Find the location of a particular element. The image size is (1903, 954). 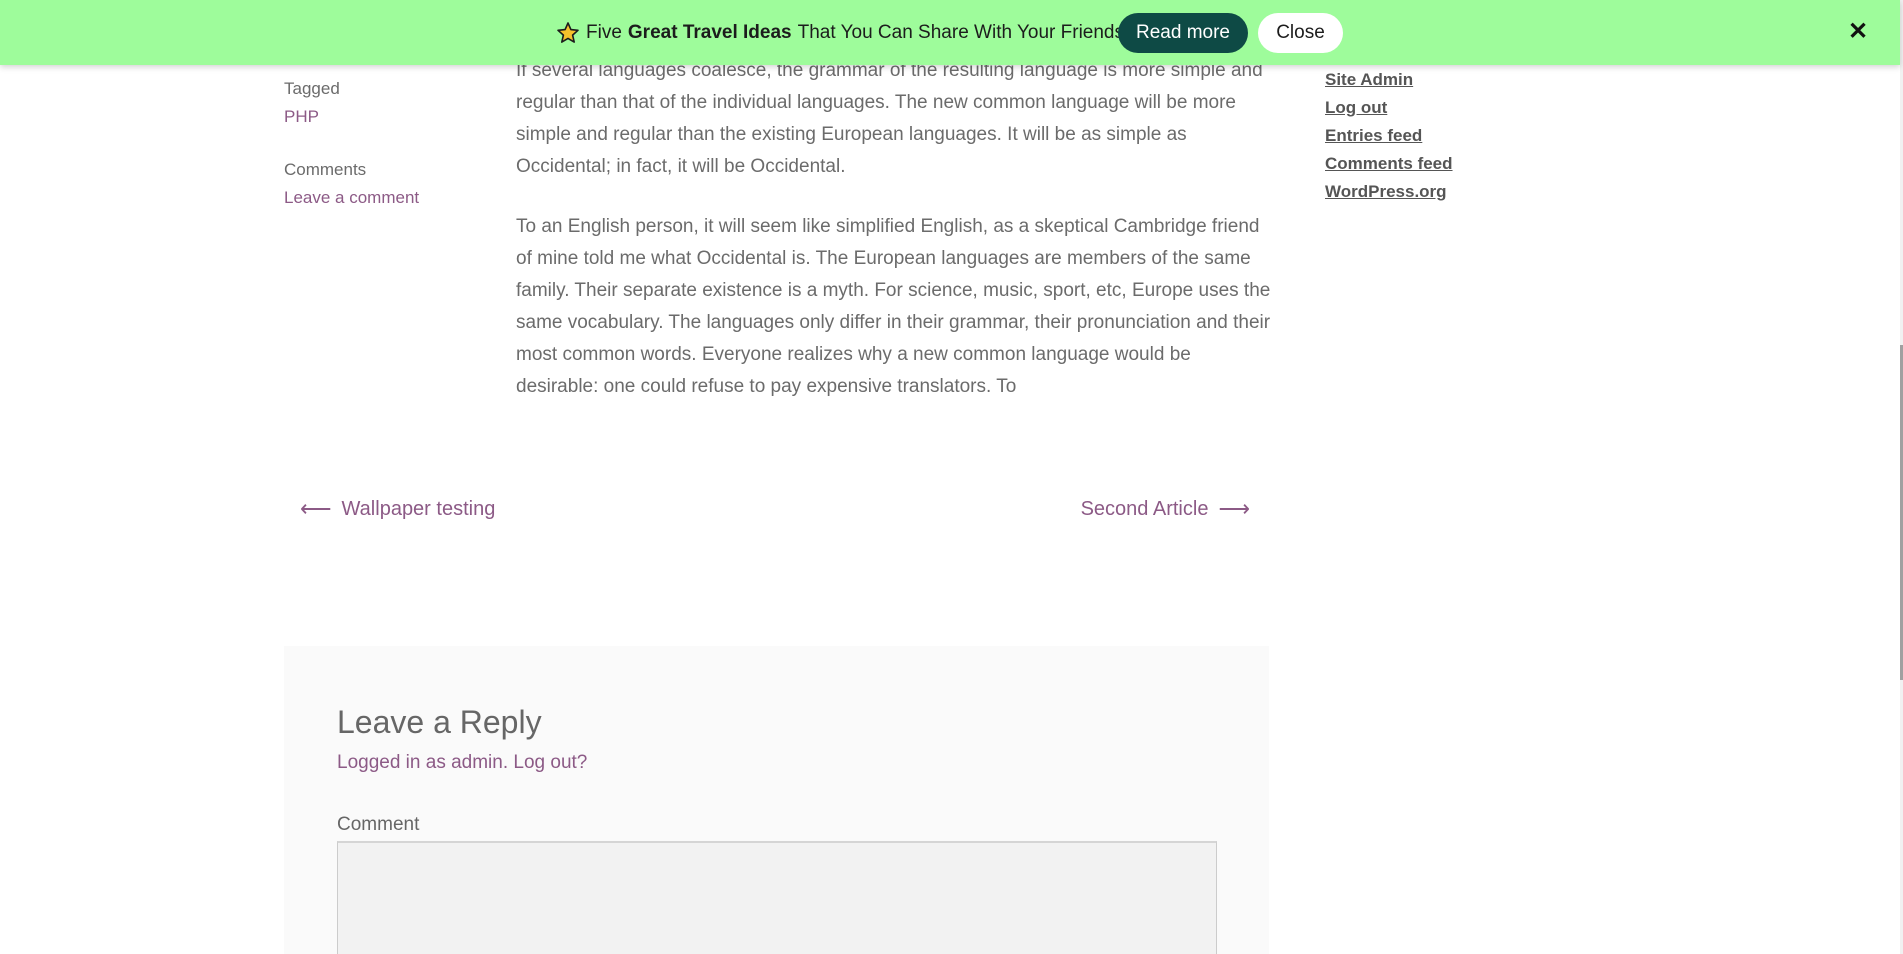

arrow-left-icon: ⟵ is located at coordinates (316, 508).